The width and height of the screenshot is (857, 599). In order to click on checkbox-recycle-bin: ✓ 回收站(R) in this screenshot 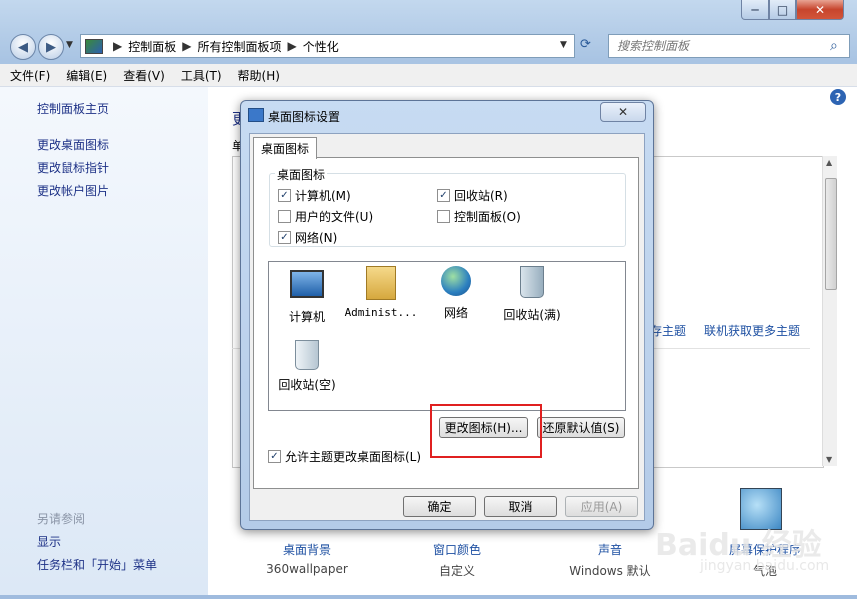, I will do `click(472, 195)`.